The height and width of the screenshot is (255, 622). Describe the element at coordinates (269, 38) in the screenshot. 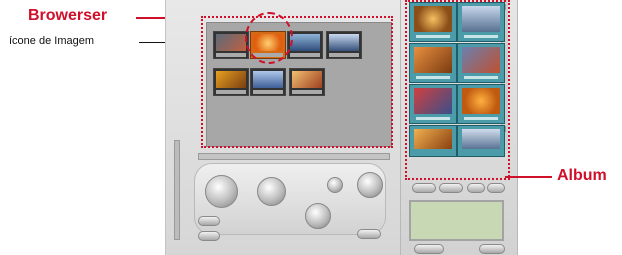

I see `image-icon-highlight-circle` at that location.